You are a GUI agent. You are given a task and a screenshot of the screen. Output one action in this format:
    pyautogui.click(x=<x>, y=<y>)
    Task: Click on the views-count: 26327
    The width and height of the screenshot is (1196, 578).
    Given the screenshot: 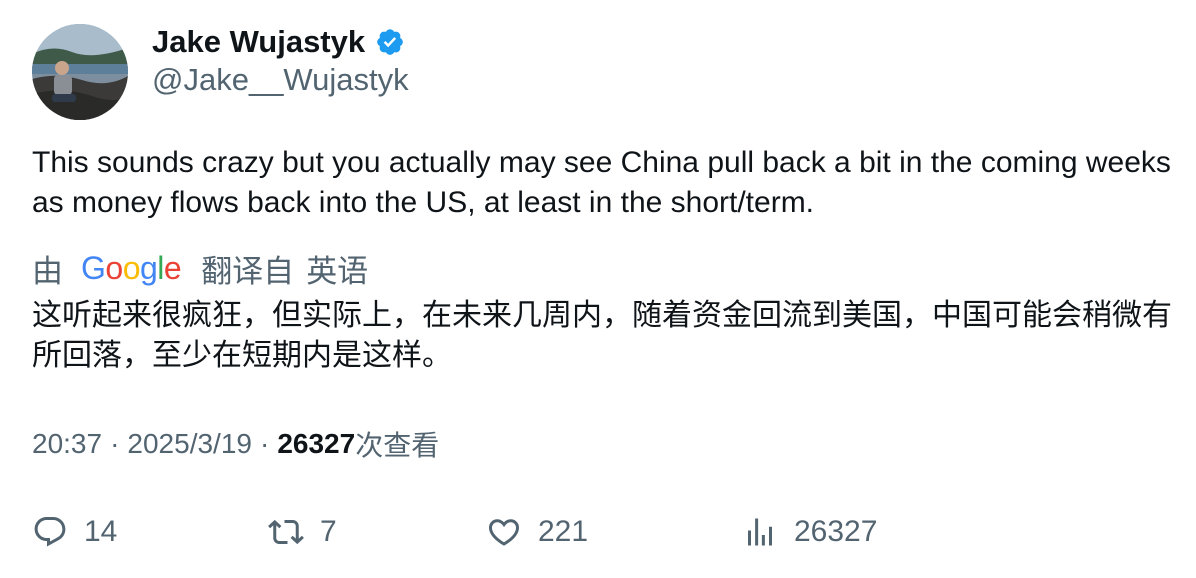 What is the action you would take?
    pyautogui.click(x=316, y=443)
    